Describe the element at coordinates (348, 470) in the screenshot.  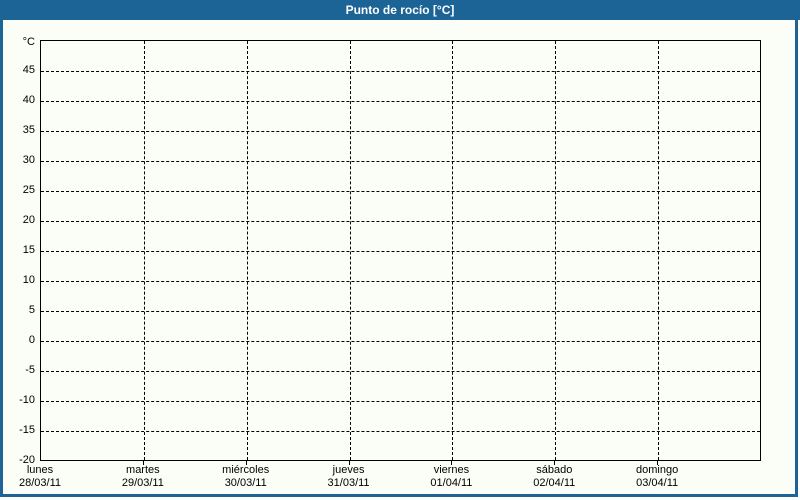
I see `day-name: jueves` at that location.